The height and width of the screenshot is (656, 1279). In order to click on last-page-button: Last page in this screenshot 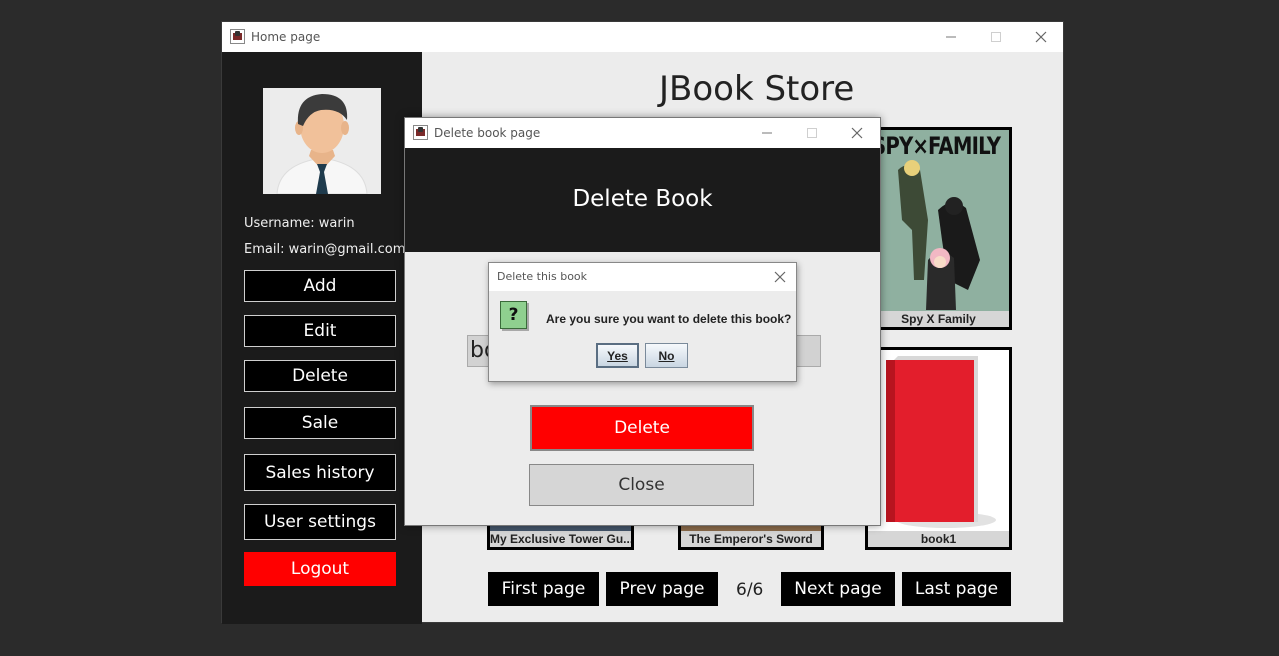, I will do `click(956, 589)`.